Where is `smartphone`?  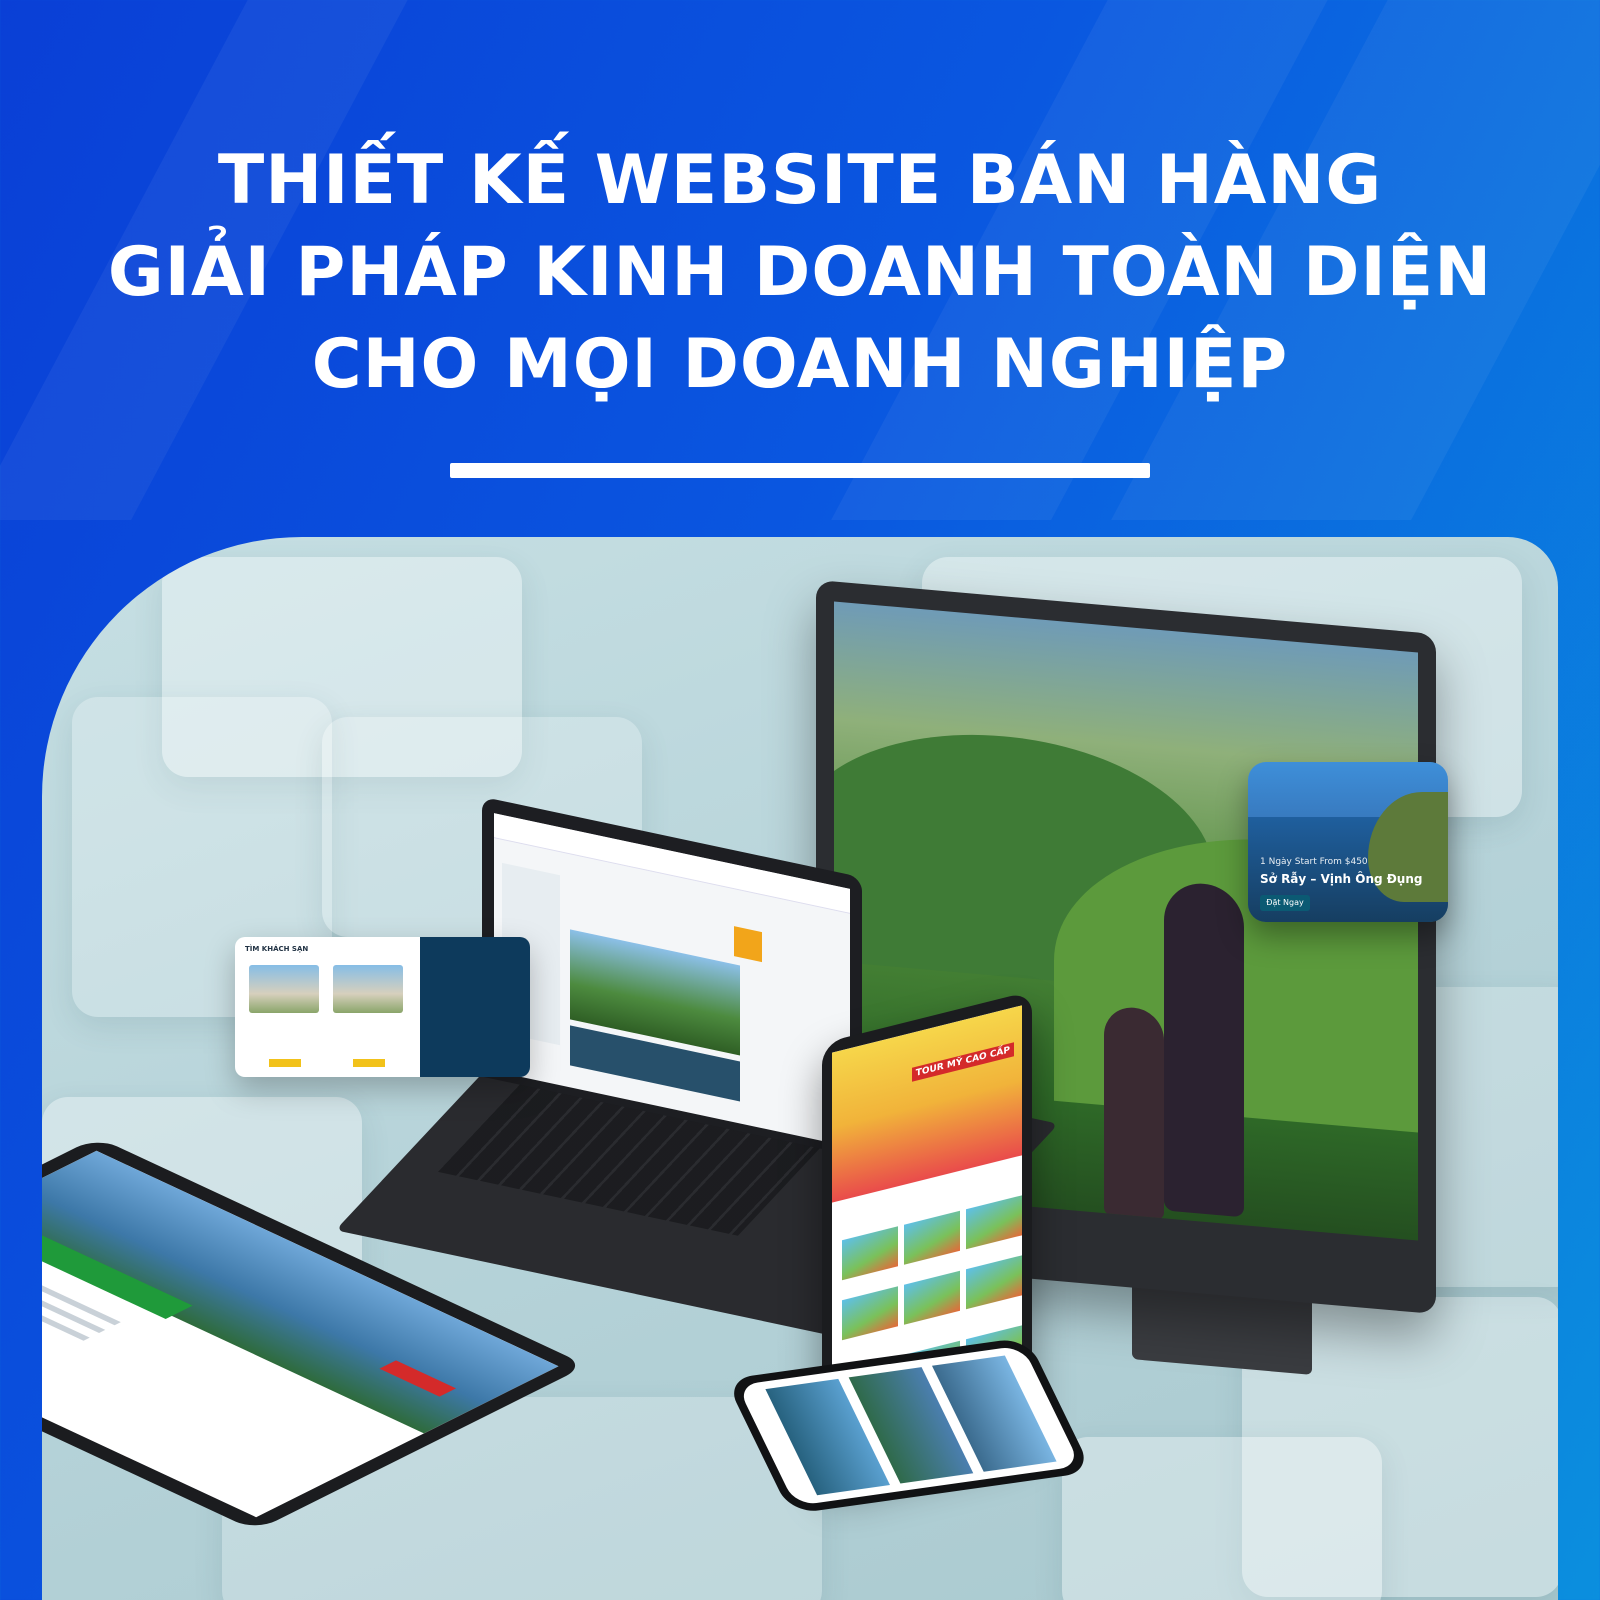
smartphone is located at coordinates (909, 1426).